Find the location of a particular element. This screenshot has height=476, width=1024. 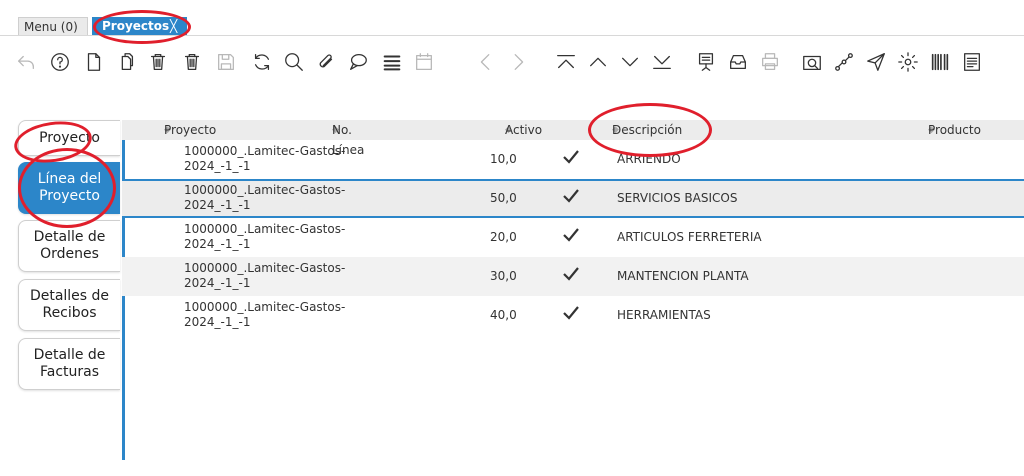

window-tab-bar: Menu (0) Proyectos ╳ is located at coordinates (512, 18).